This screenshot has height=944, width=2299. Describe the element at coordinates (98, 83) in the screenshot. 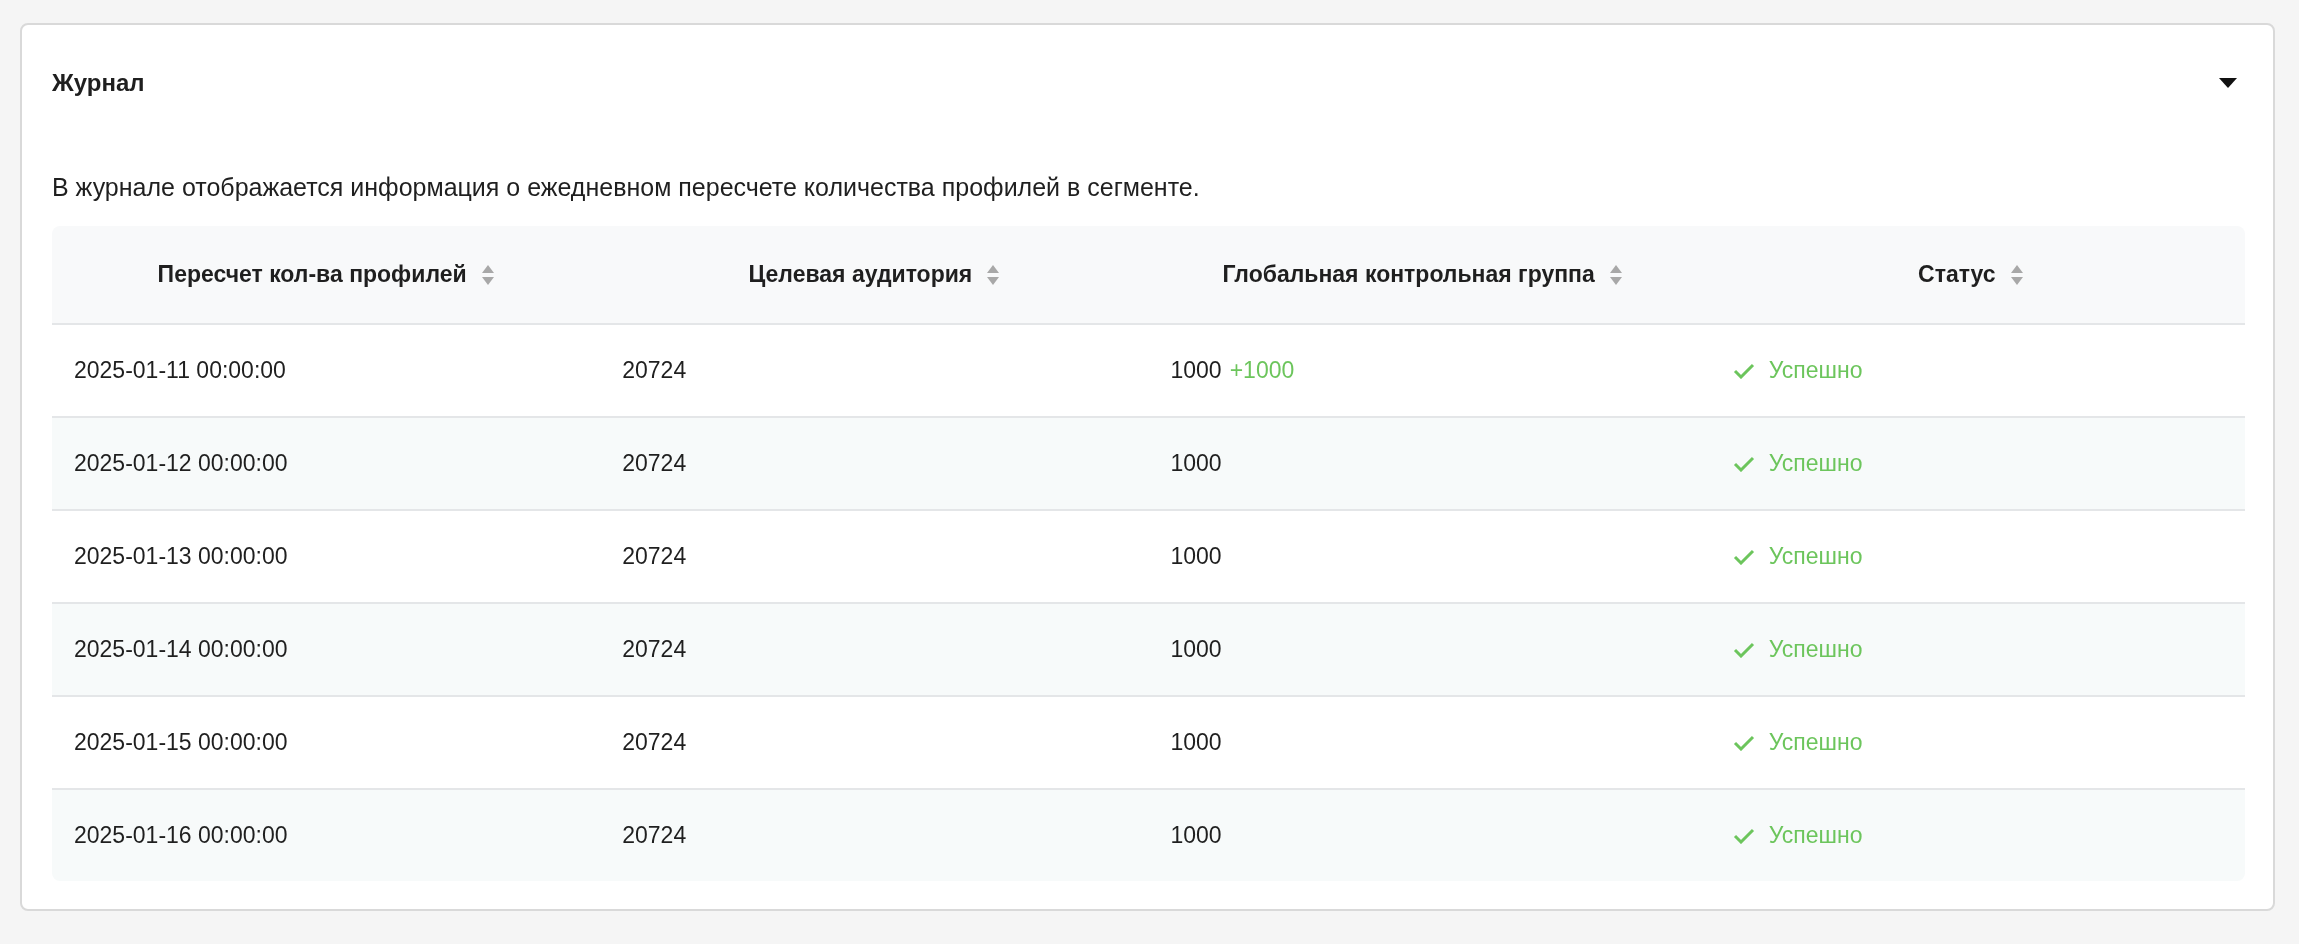

I see `panel-title: Журнал` at that location.